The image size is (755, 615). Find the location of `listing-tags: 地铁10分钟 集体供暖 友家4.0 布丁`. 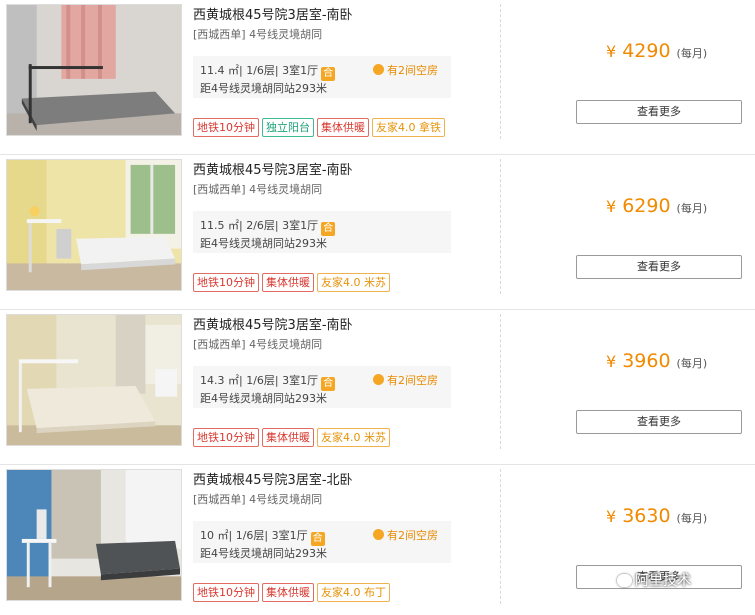

listing-tags: 地铁10分钟 集体供暖 友家4.0 布丁 is located at coordinates (293, 592).